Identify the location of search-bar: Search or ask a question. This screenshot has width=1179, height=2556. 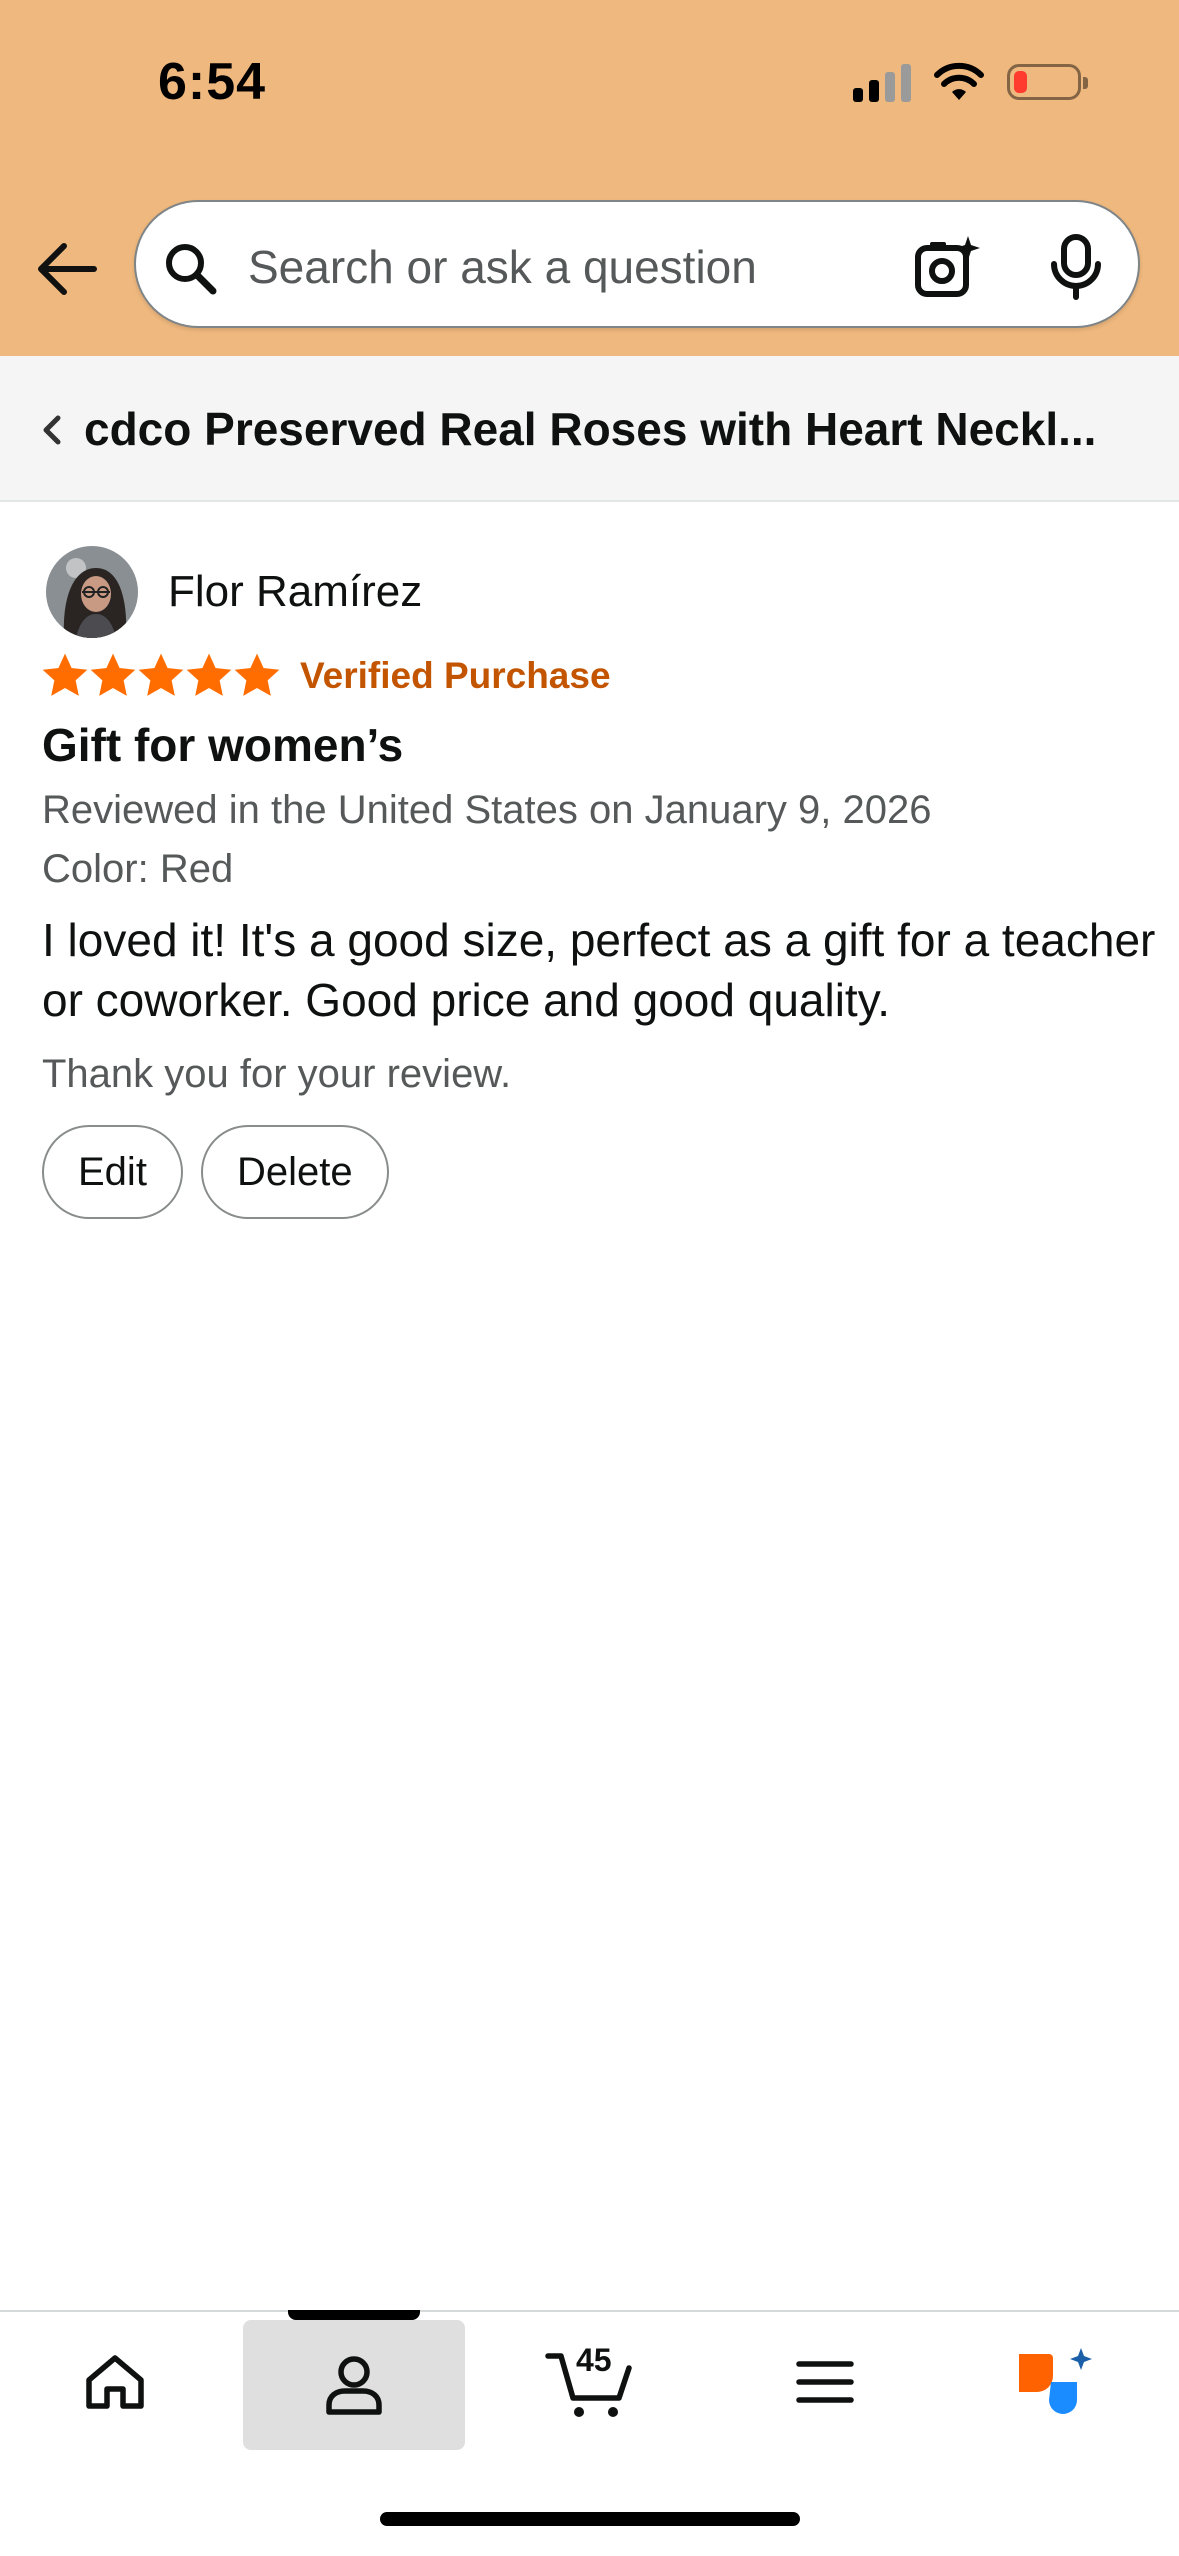
(637, 264).